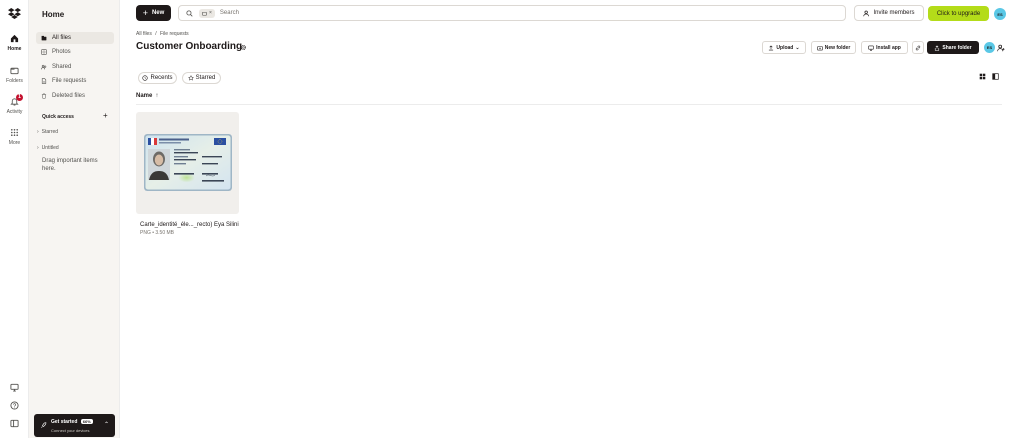 The width and height of the screenshot is (1024, 438). I want to click on file-thumbnail, so click(188, 162).